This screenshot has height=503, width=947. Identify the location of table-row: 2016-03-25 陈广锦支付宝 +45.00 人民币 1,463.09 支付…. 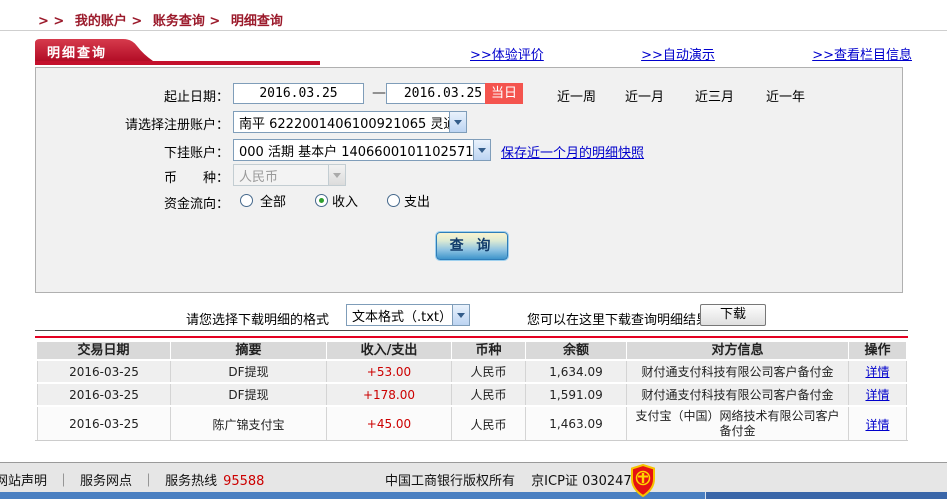
(472, 424).